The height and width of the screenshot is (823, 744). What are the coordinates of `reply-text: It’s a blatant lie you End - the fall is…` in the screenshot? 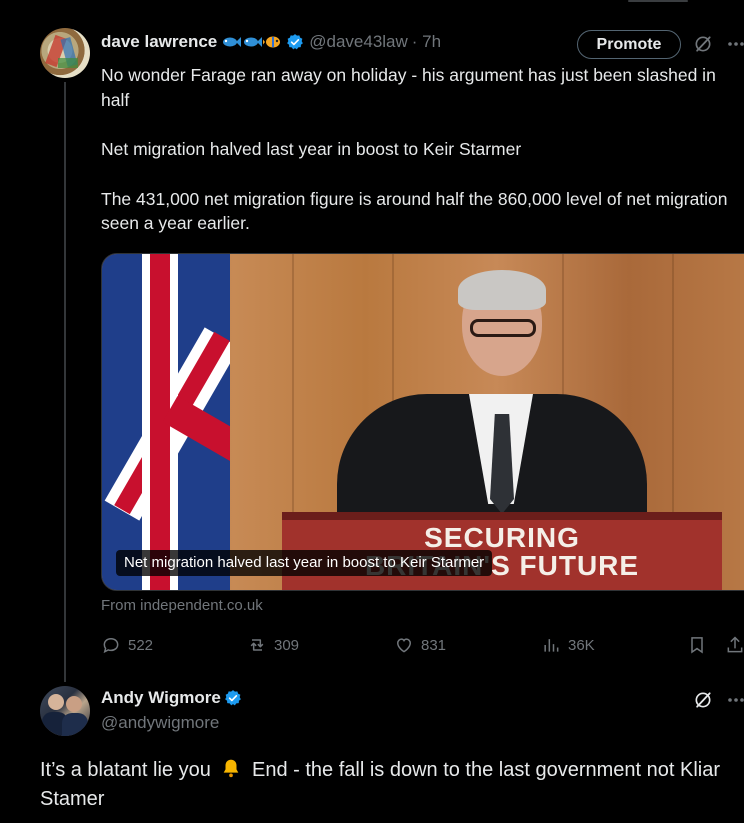 It's located at (390, 785).